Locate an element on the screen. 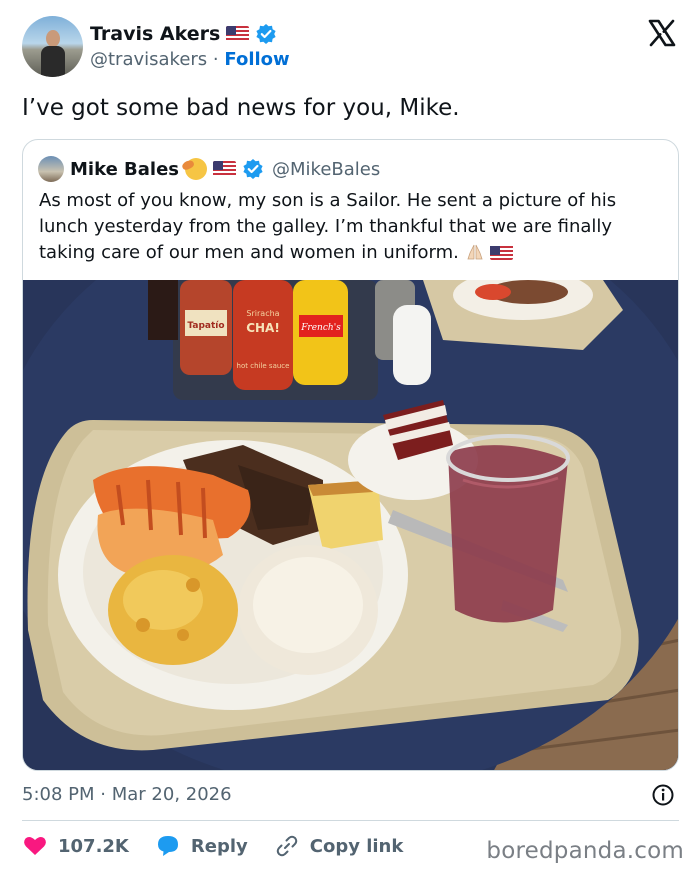 The width and height of the screenshot is (700, 874). tapatio-label: Tapatío is located at coordinates (205, 326).